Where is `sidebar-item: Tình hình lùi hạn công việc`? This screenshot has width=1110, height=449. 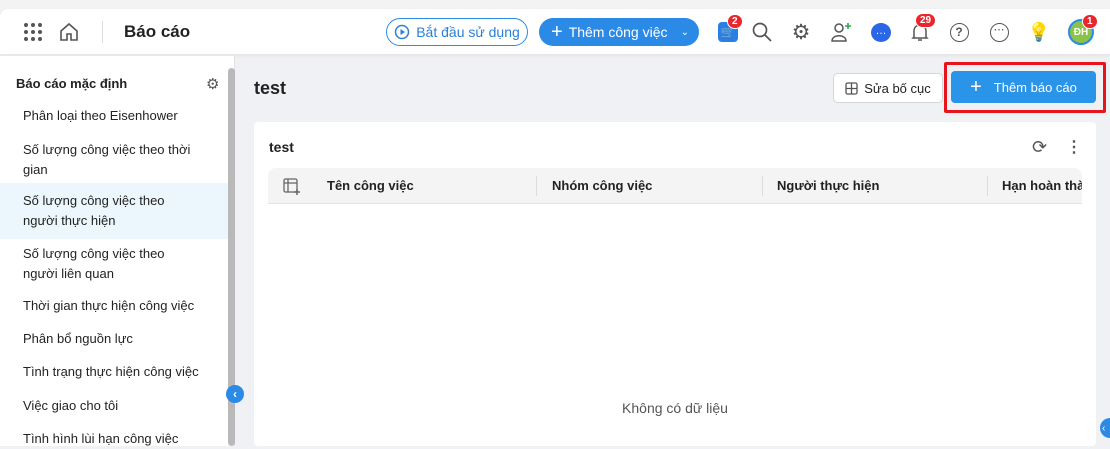 sidebar-item: Tình hình lùi hạn công việc is located at coordinates (114, 439).